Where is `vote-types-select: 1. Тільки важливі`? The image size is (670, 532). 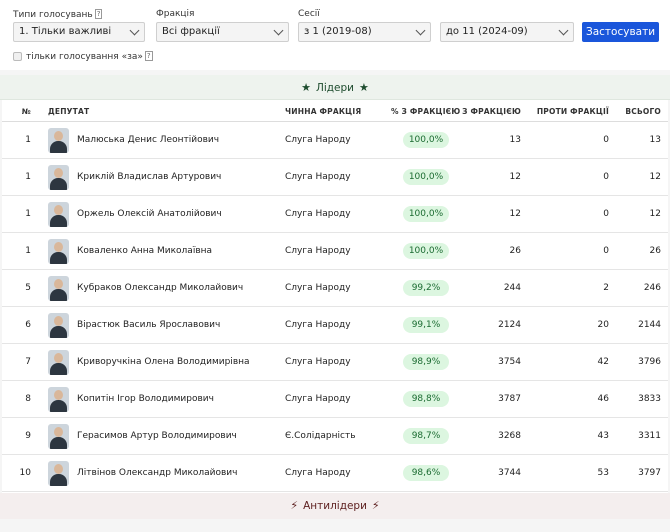 vote-types-select: 1. Тільки важливі is located at coordinates (79, 32).